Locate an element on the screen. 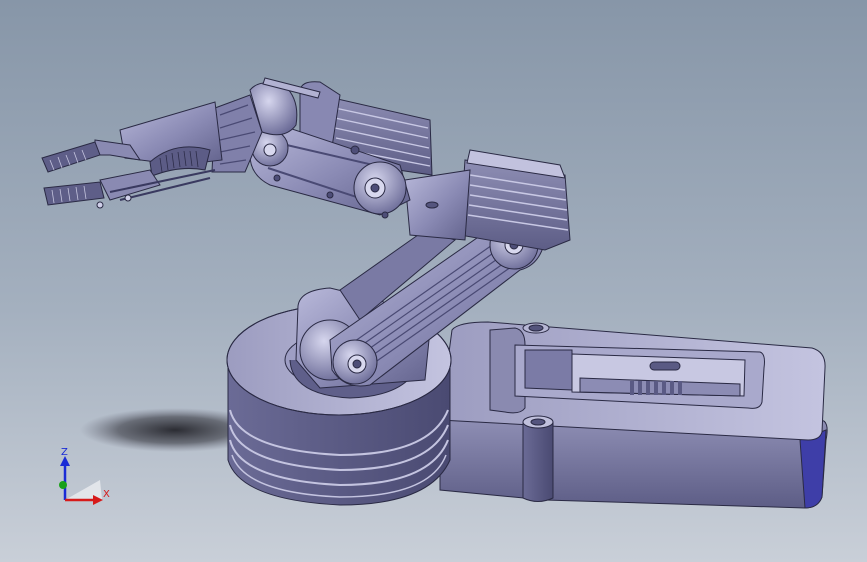  axis-x-label: X is located at coordinates (106, 494).